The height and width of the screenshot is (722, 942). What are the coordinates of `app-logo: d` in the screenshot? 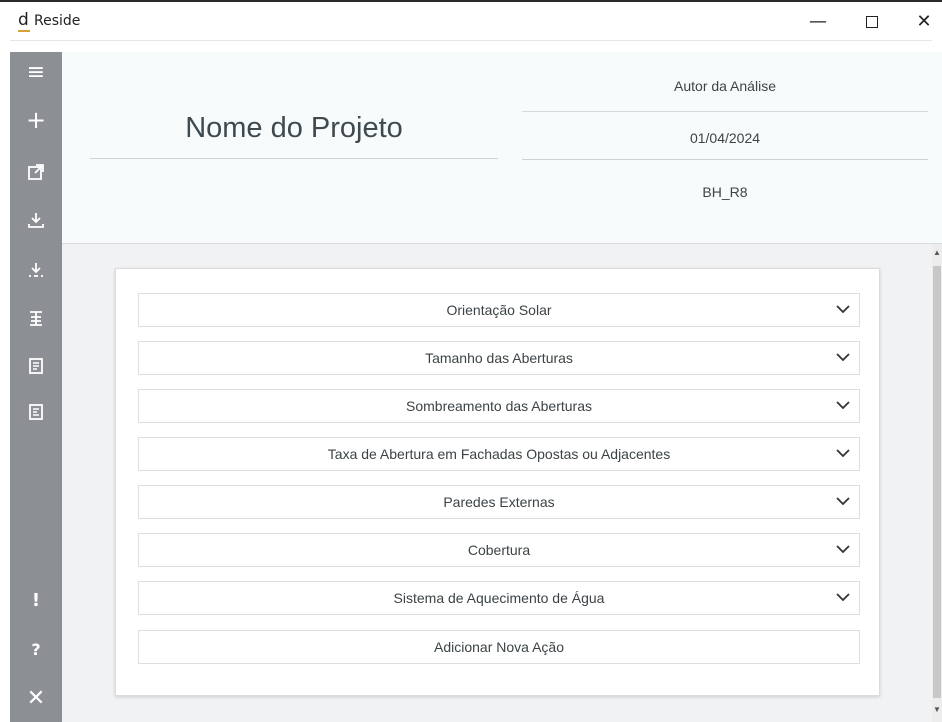 It's located at (24, 21).